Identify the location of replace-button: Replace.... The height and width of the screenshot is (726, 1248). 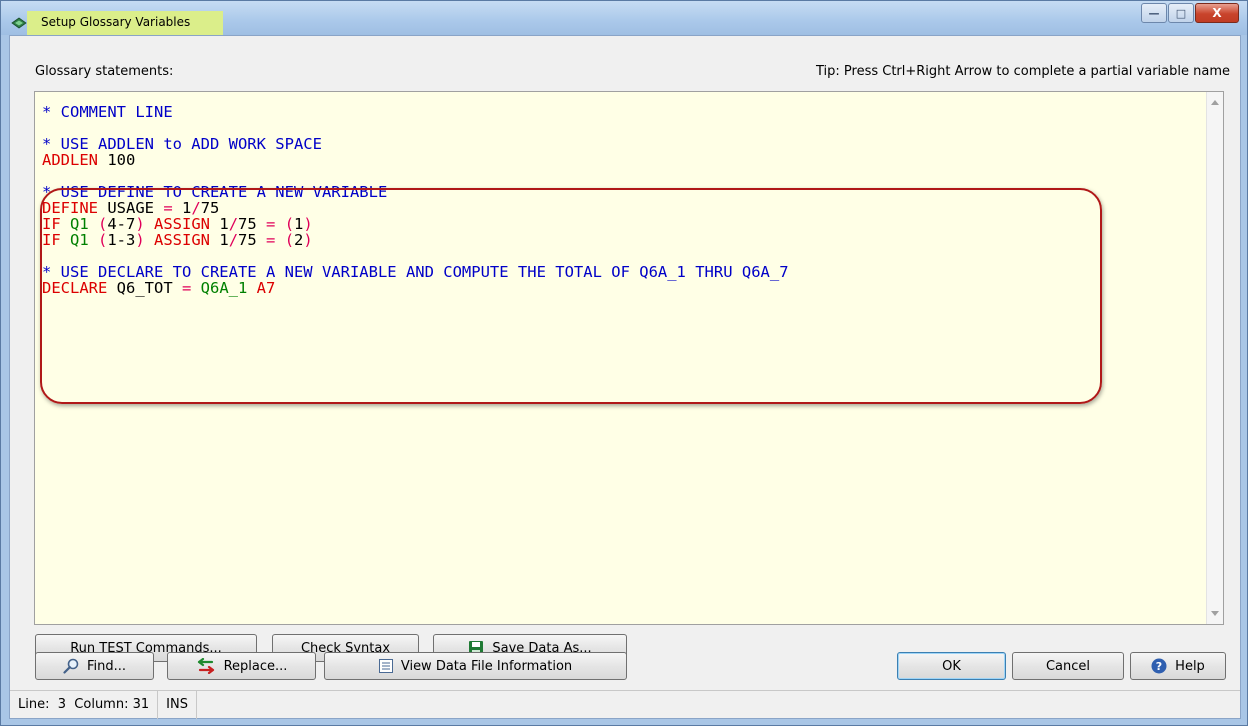
(241, 666).